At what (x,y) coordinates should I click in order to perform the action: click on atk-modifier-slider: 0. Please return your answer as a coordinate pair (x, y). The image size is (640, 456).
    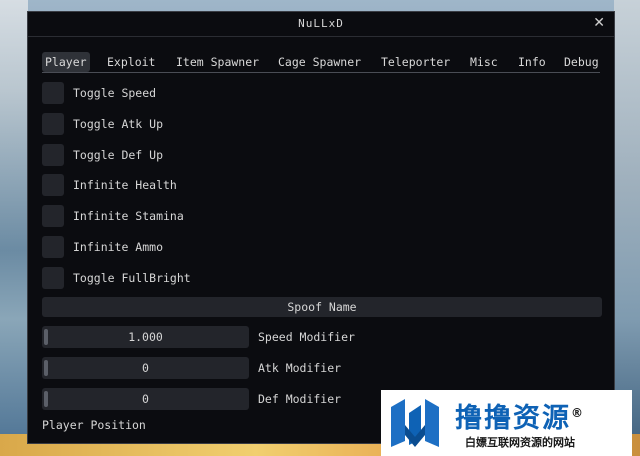
    Looking at the image, I should click on (145, 368).